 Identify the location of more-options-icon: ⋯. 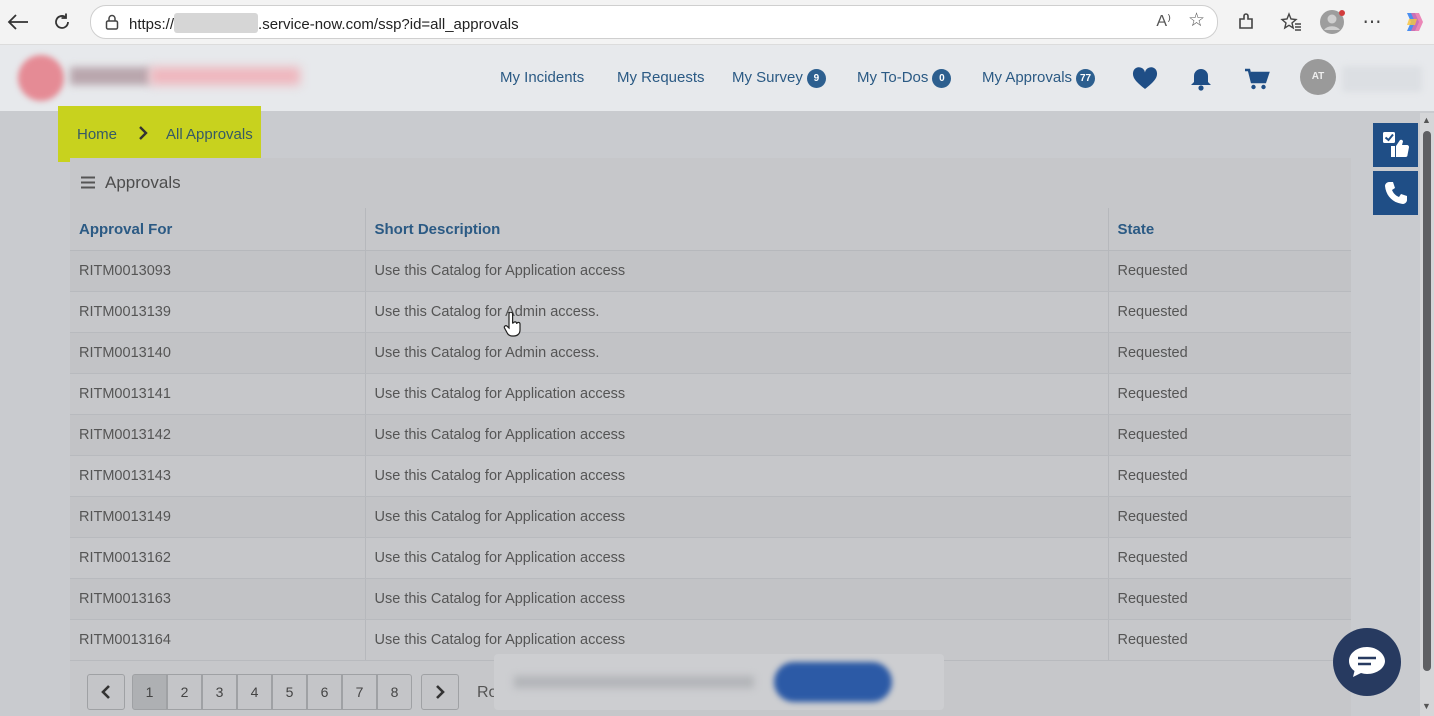
(1372, 22).